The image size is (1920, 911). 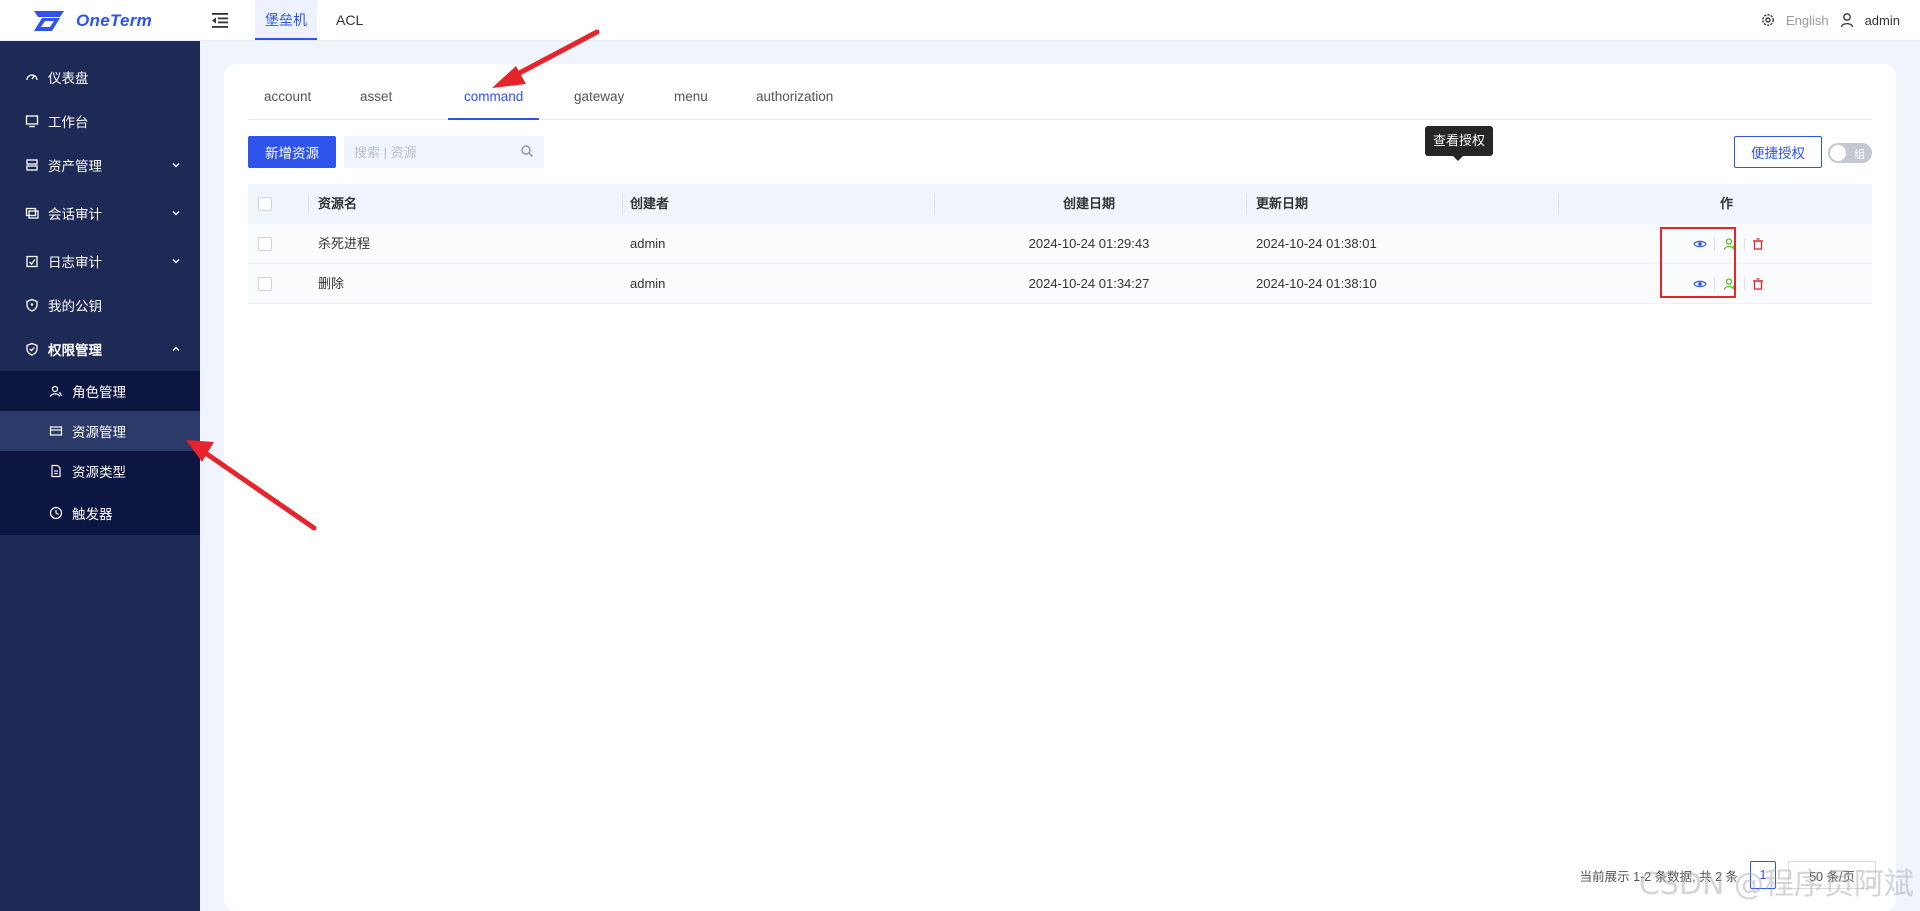 I want to click on sidebar-subitem-label: 触发器, so click(x=92, y=514).